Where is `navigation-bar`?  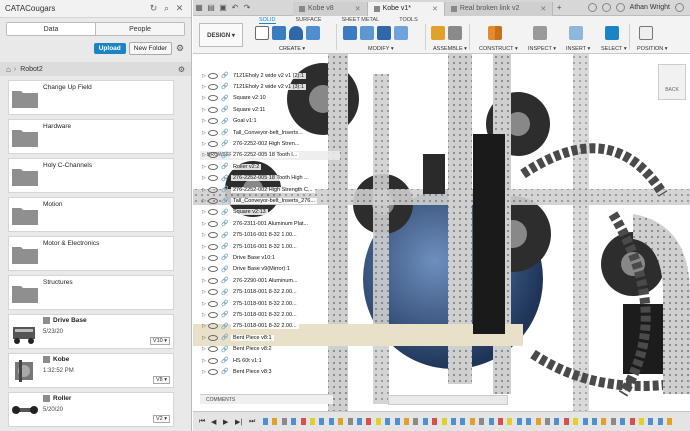 navigation-bar is located at coordinates (448, 400).